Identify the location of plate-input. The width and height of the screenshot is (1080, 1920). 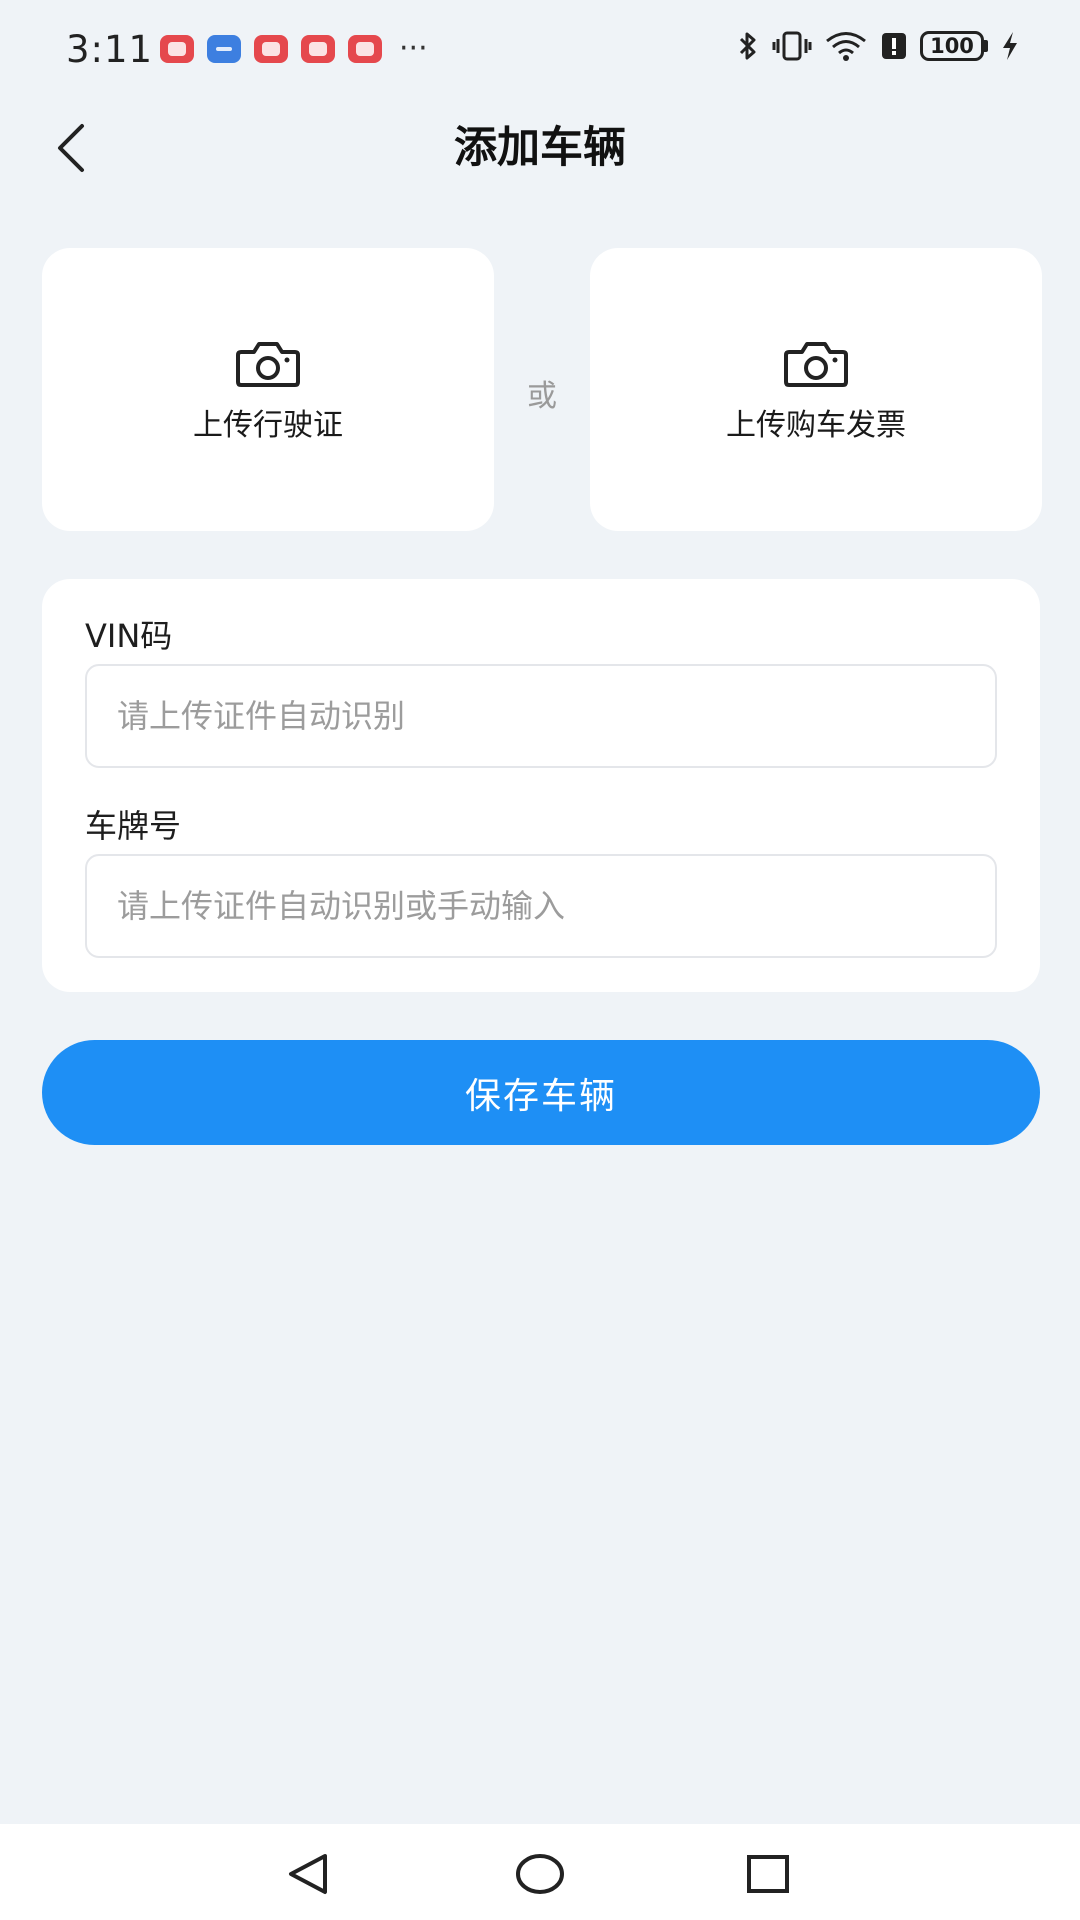
(541, 906).